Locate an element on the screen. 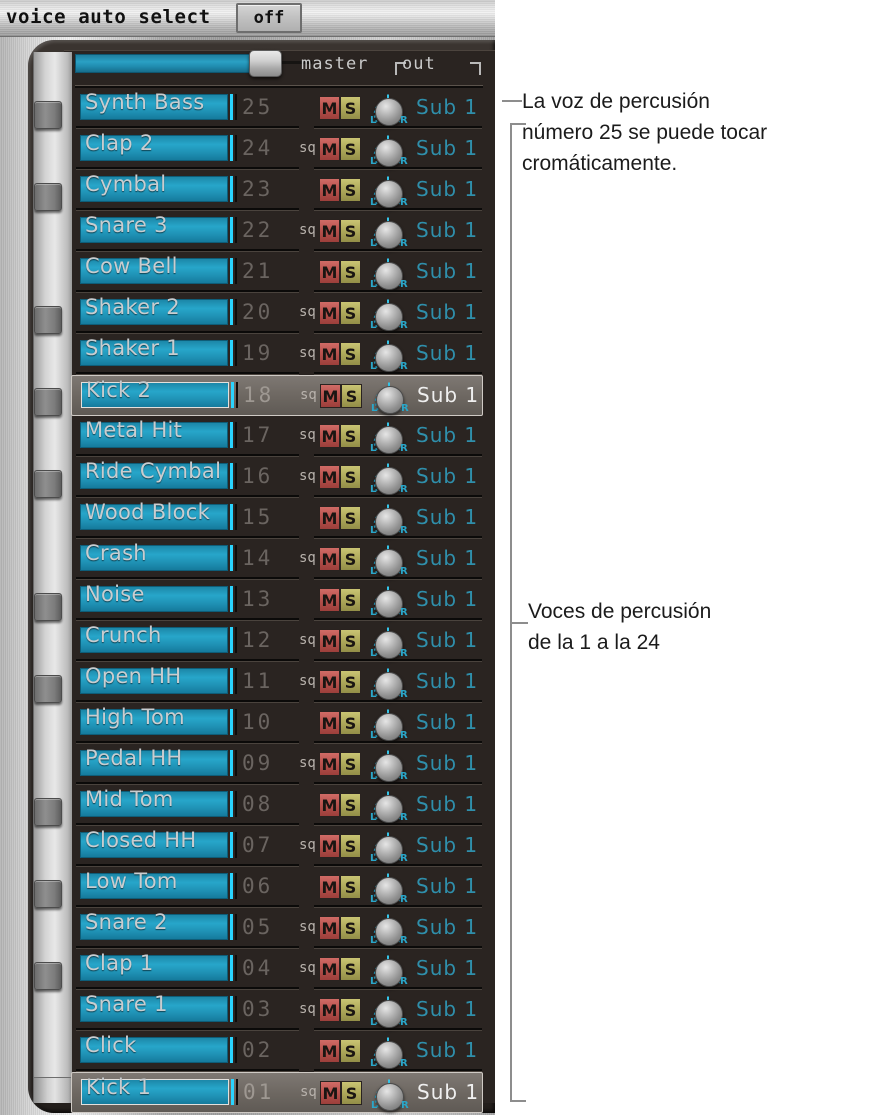 The image size is (888, 1115). voice-row: High Tom 10 M S L R Sub 1 is located at coordinates (277, 723).